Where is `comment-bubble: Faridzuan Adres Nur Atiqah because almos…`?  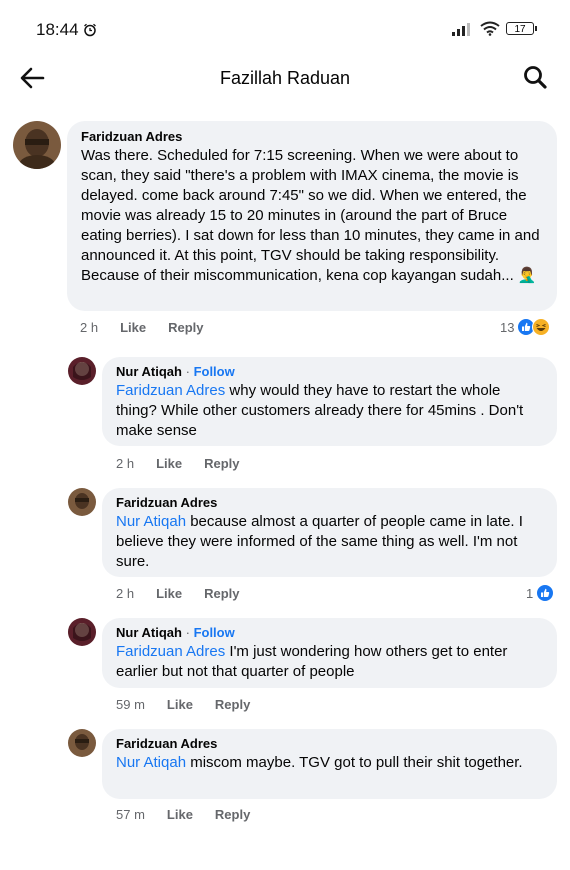
comment-bubble: Faridzuan Adres Nur Atiqah because almos… is located at coordinates (329, 532).